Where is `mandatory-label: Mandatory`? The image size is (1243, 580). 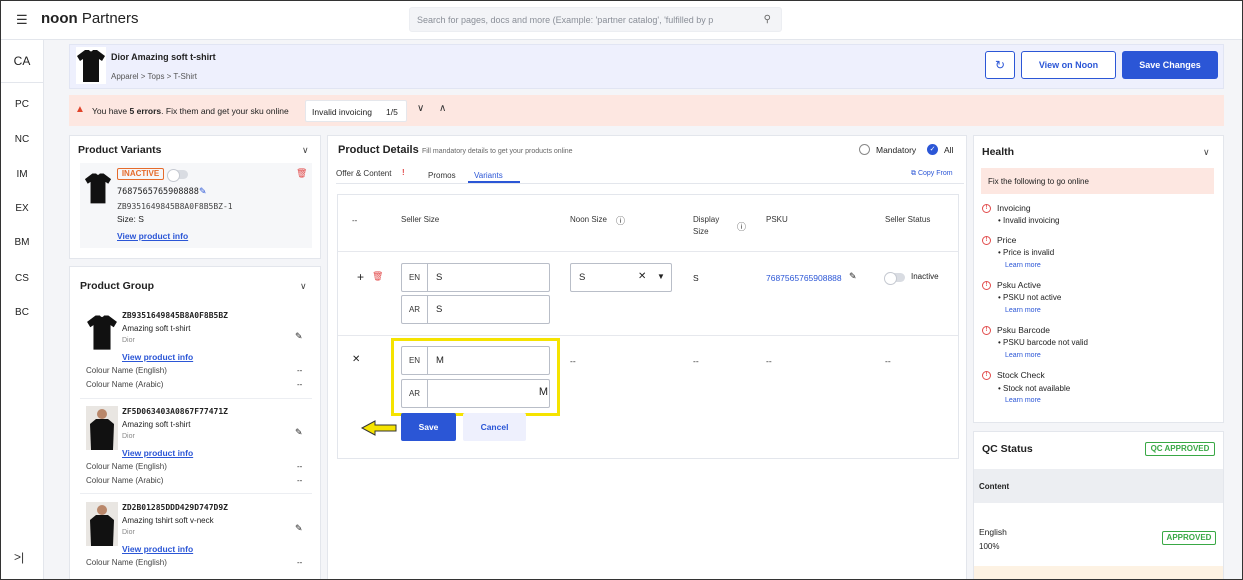 mandatory-label: Mandatory is located at coordinates (896, 150).